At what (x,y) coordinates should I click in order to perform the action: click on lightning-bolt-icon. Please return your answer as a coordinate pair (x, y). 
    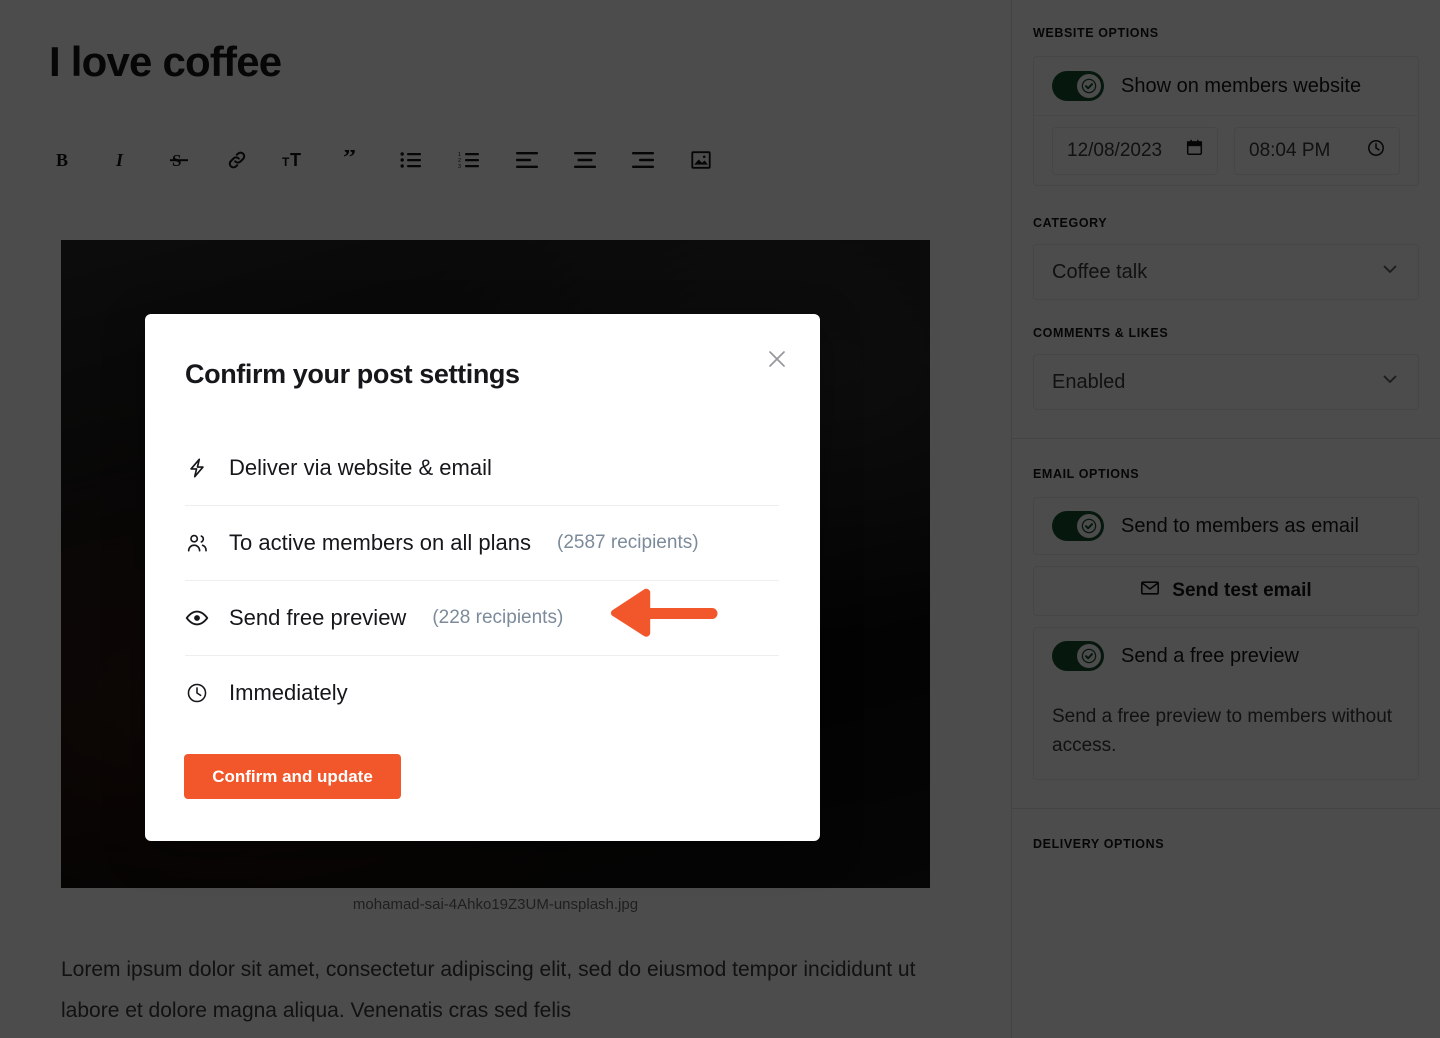
    Looking at the image, I should click on (197, 468).